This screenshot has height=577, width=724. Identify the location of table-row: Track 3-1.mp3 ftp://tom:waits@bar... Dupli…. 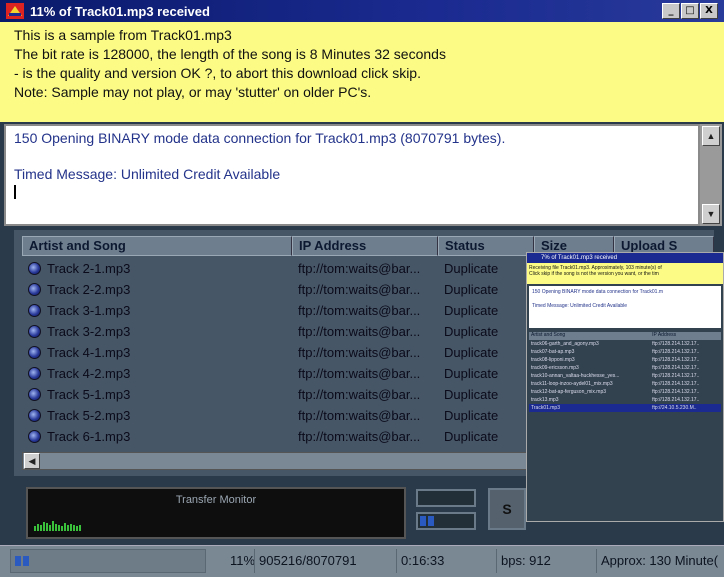
(278, 310).